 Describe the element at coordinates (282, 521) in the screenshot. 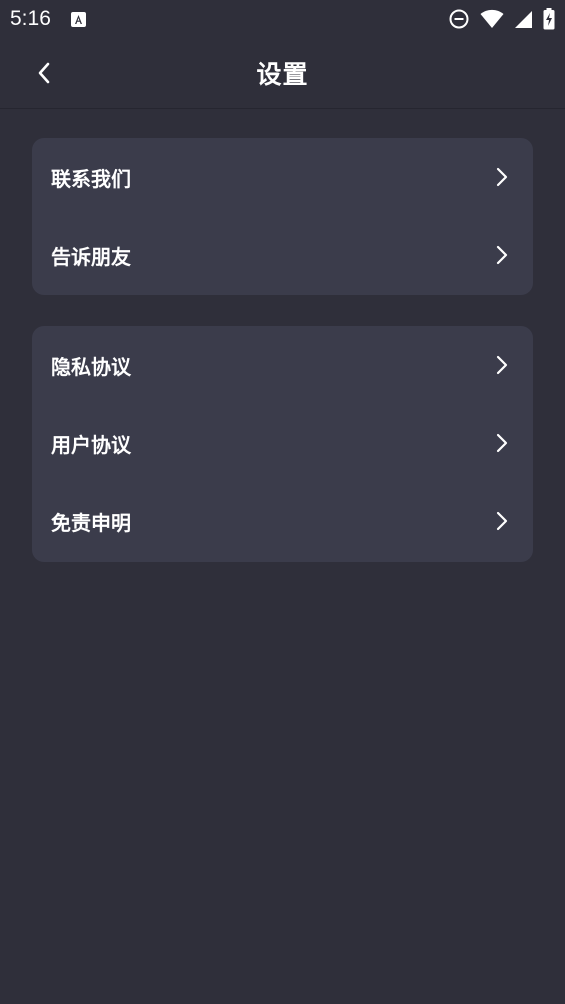

I see `menu-item-disclaimer: 免责申明` at that location.